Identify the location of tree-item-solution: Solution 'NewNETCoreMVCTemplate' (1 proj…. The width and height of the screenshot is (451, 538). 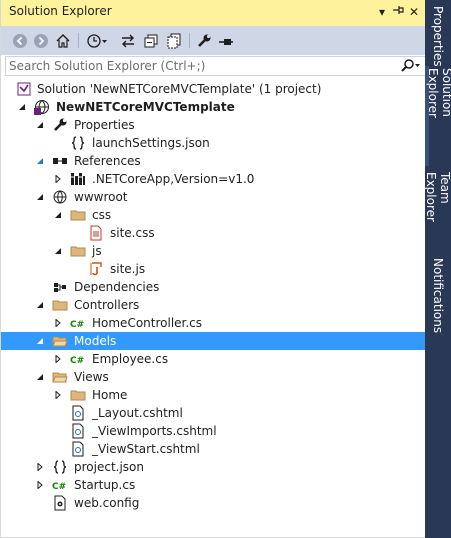
(213, 89).